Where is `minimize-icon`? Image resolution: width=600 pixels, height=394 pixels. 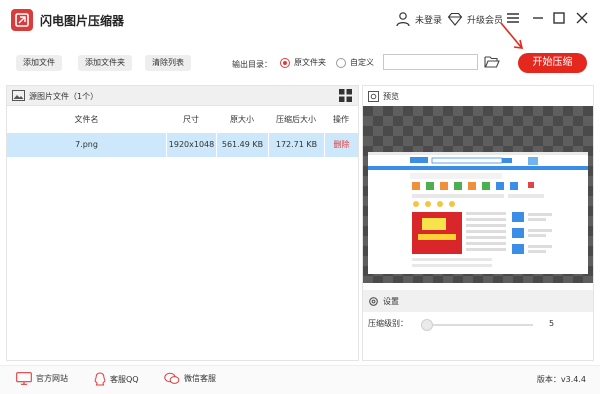
minimize-icon is located at coordinates (538, 18).